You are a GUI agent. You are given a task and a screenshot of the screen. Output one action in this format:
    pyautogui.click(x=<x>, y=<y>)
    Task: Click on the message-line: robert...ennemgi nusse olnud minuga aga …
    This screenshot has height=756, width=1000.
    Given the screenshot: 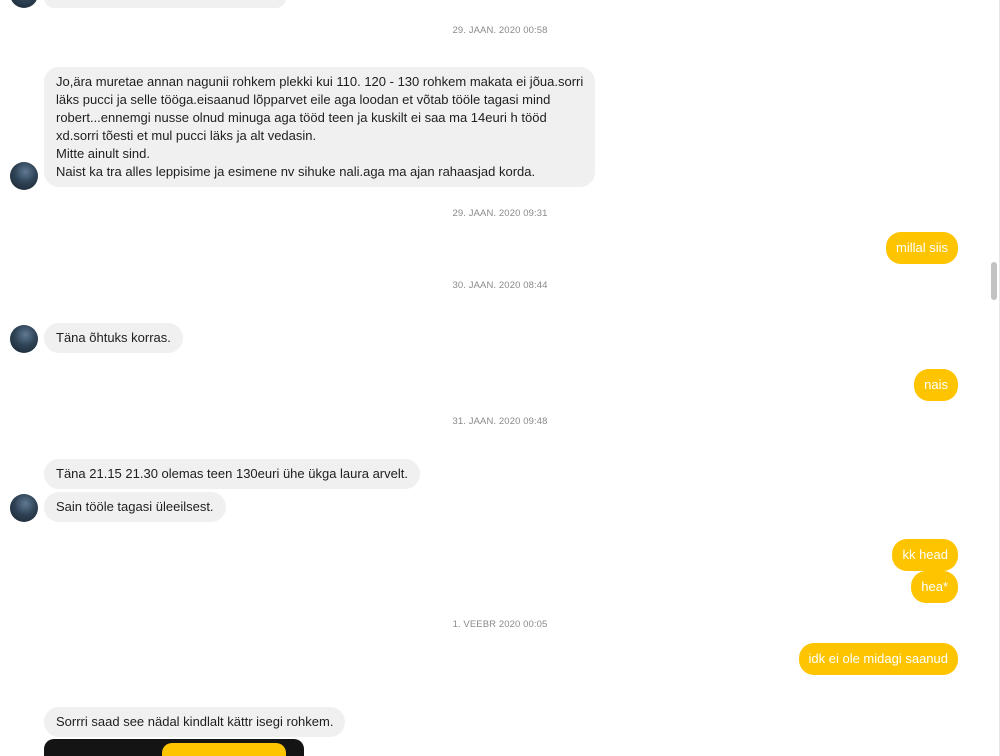 What is the action you would take?
    pyautogui.click(x=301, y=117)
    